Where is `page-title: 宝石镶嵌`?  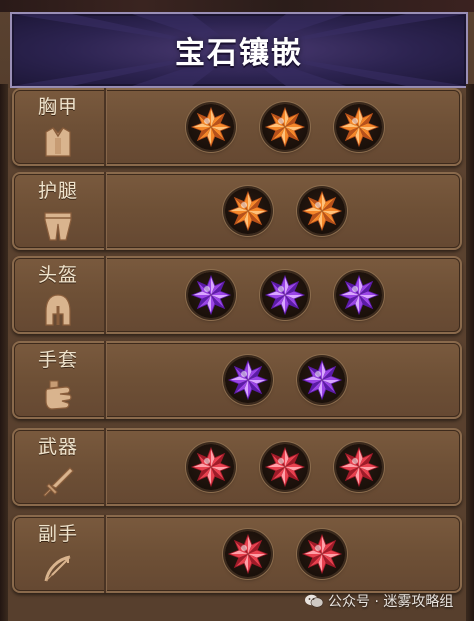
page-title: 宝石镶嵌 is located at coordinates (239, 53).